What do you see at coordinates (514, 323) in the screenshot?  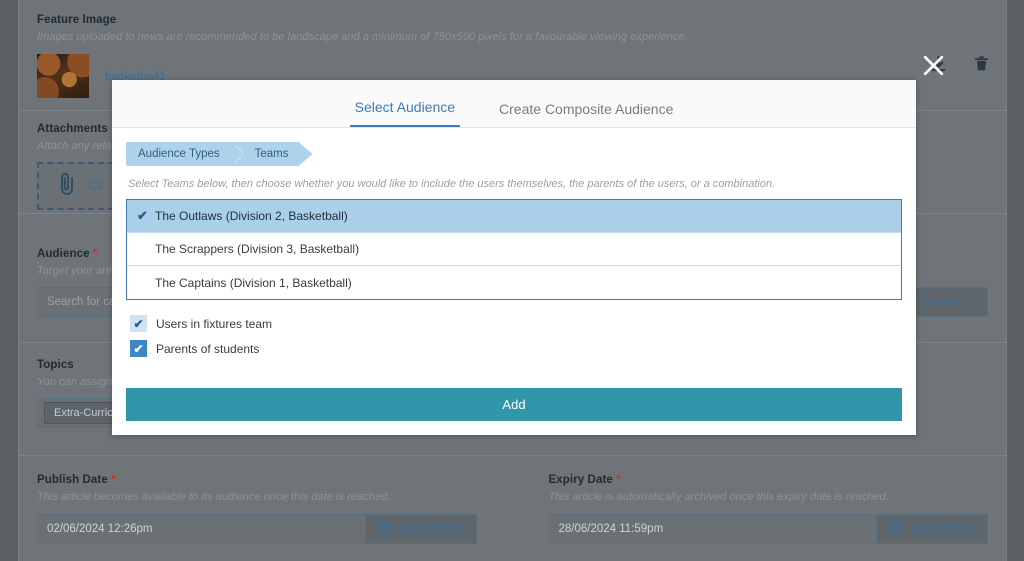 I see `option-users-in-fixtures-team: ✔ Users in fixtures team` at bounding box center [514, 323].